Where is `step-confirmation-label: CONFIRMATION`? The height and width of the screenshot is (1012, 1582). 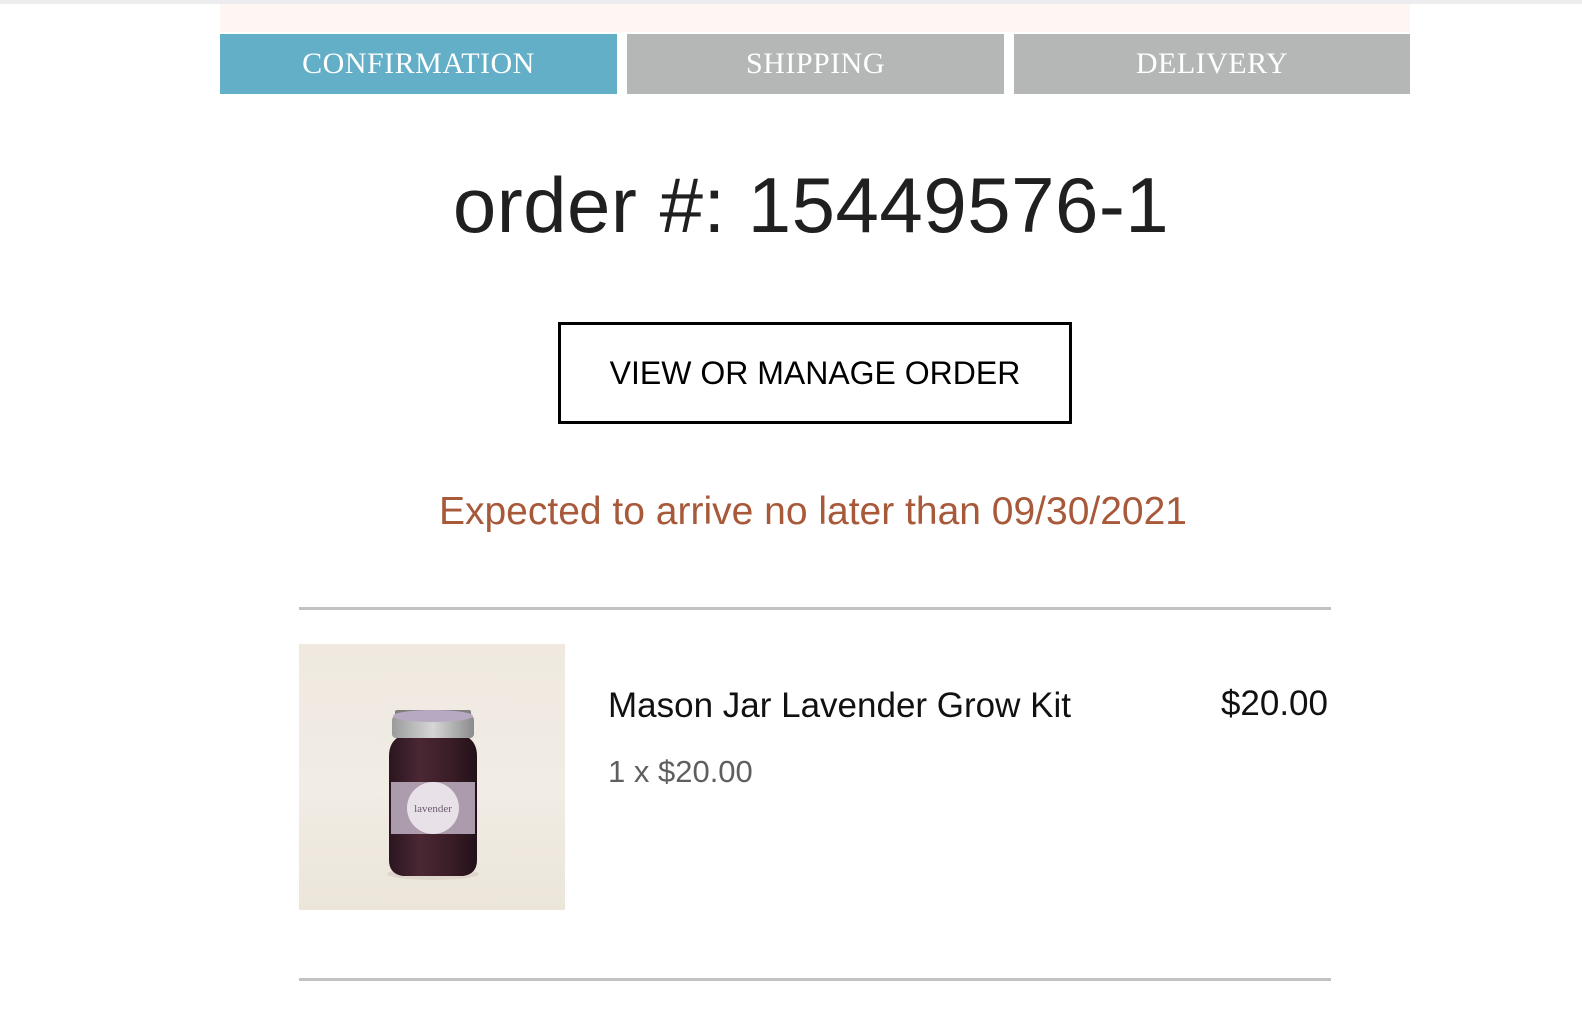
step-confirmation-label: CONFIRMATION is located at coordinates (418, 63).